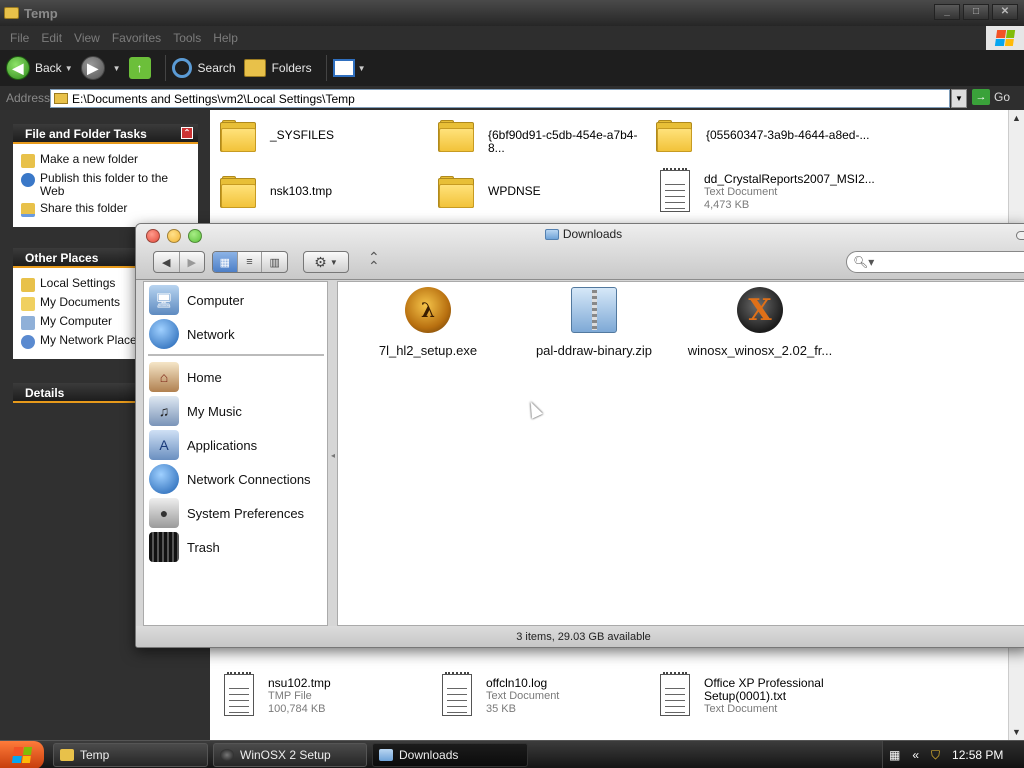 This screenshot has height=768, width=1024. Describe the element at coordinates (428, 322) in the screenshot. I see `file-item: λ 7l_hl2_setup.exe` at that location.